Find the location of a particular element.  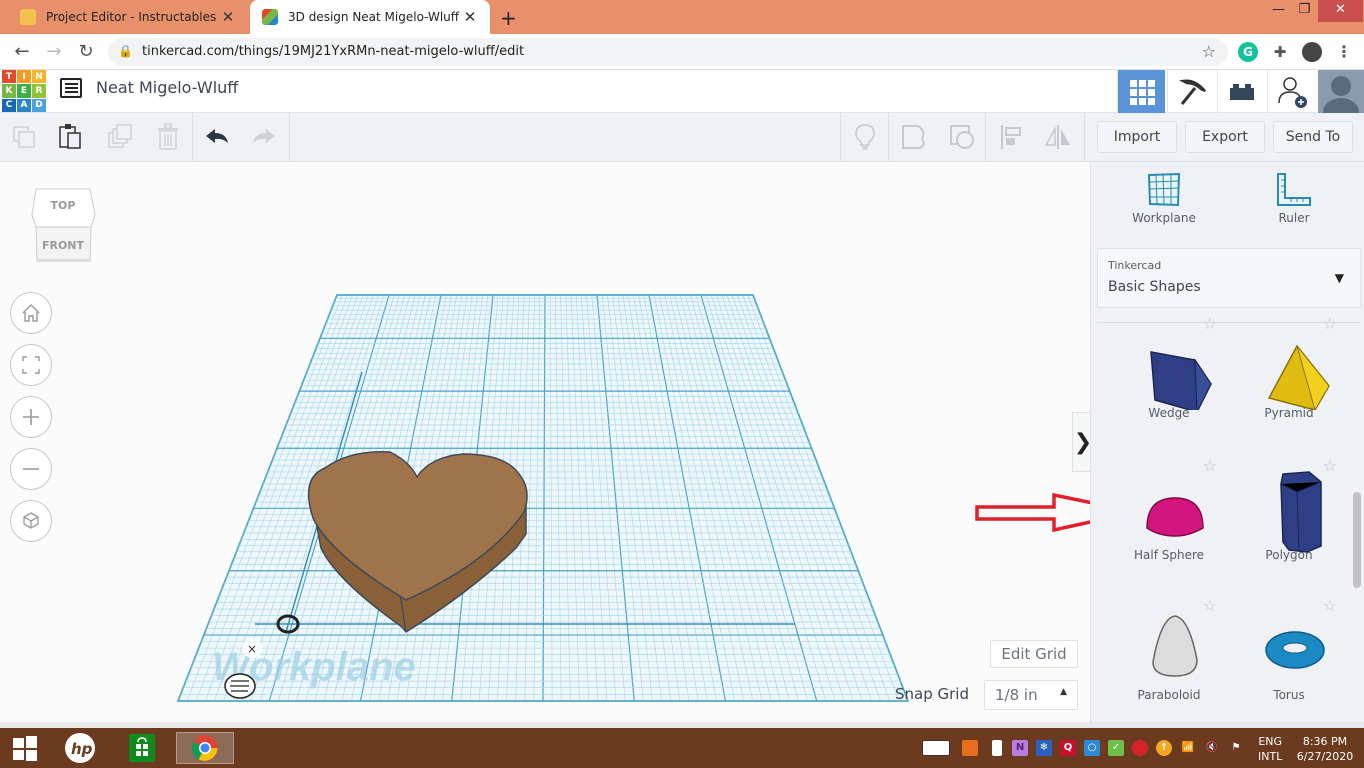

quickheal-tray-icon: Q is located at coordinates (1068, 748).